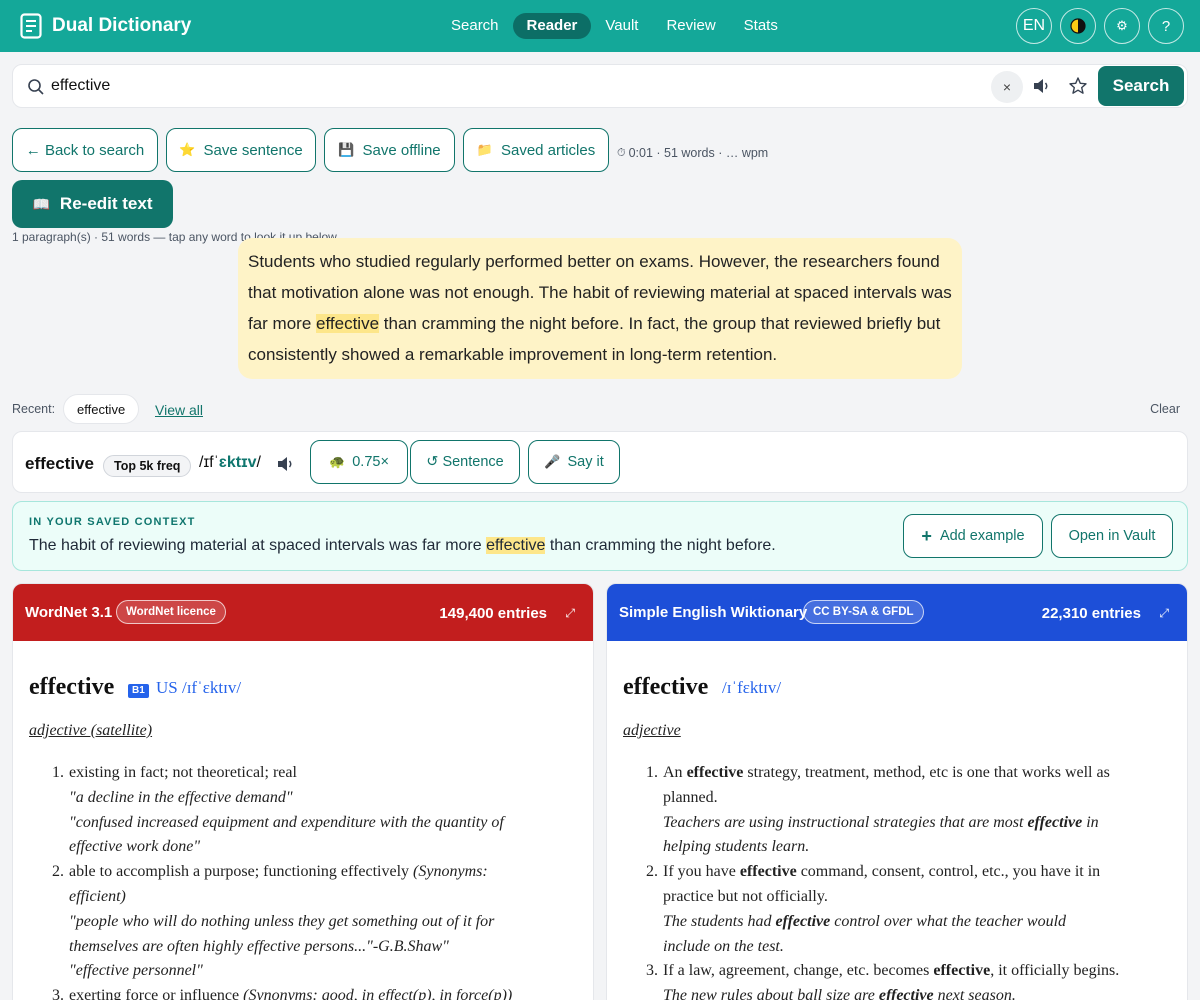 Image resolution: width=1200 pixels, height=1000 pixels. Describe the element at coordinates (918, 947) in the screenshot. I see `example: include on the test.` at that location.